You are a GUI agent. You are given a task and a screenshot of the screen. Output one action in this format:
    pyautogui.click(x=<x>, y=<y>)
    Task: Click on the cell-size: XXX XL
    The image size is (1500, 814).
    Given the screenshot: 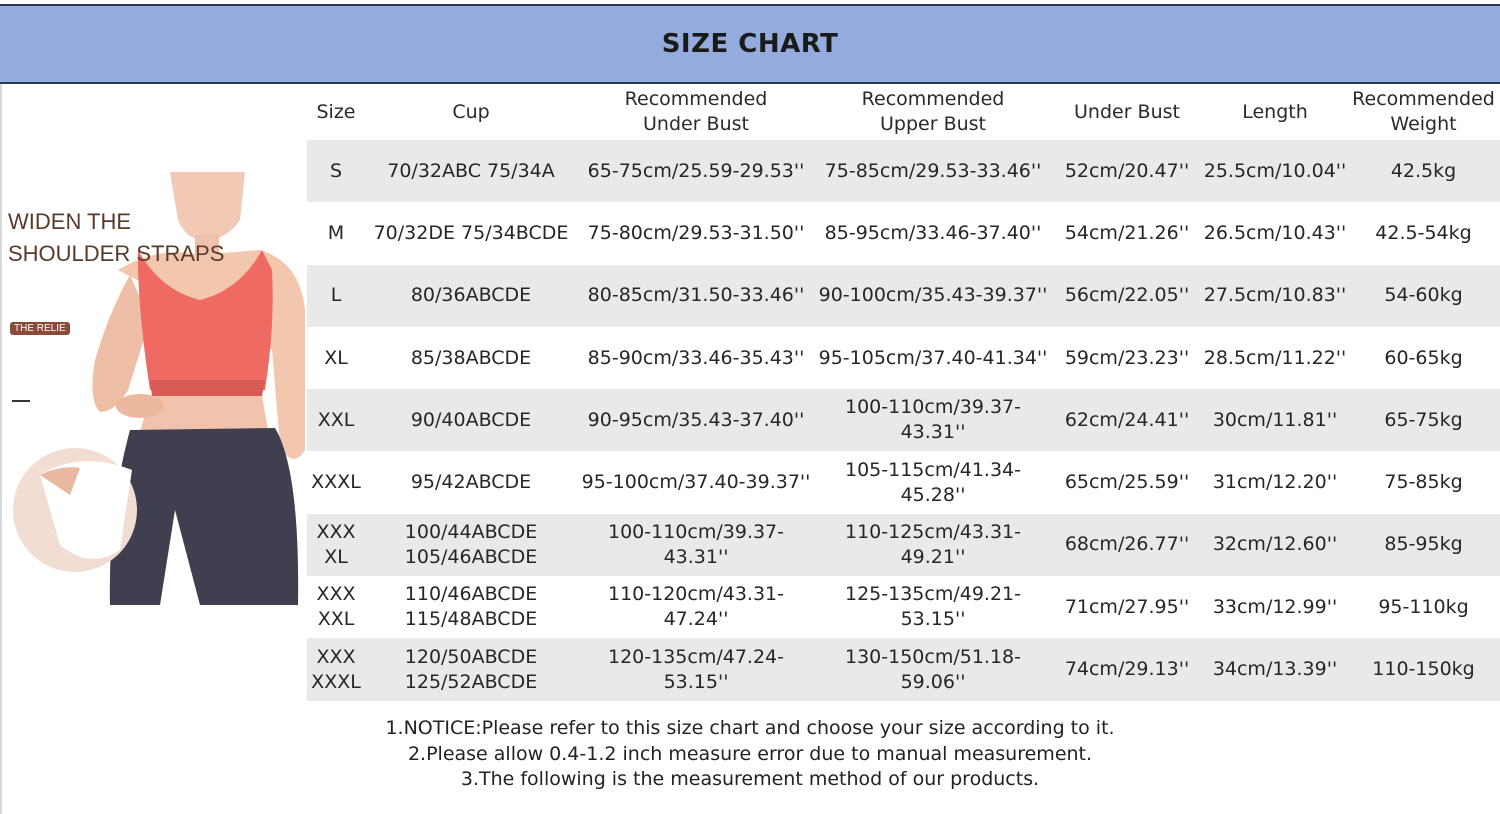 What is the action you would take?
    pyautogui.click(x=336, y=544)
    